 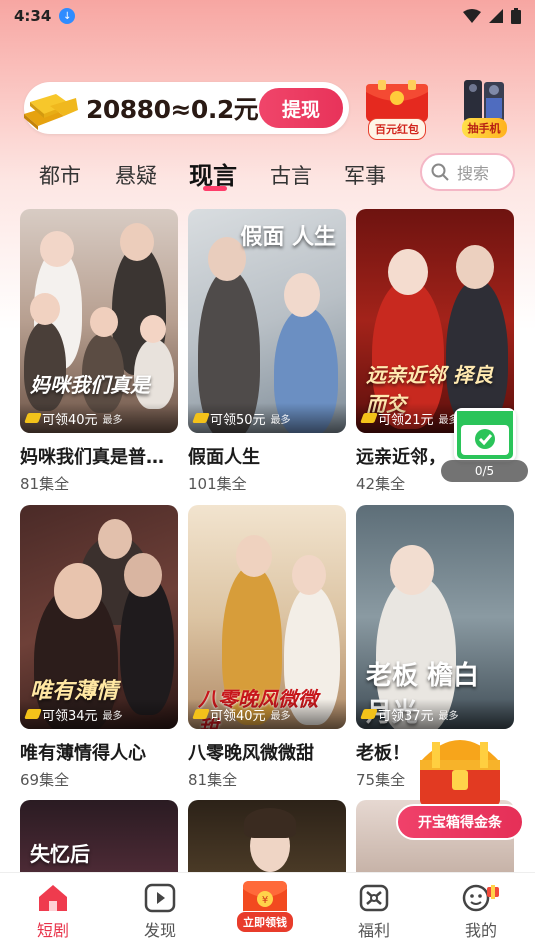 I want to click on drama-card, so click(x=267, y=836).